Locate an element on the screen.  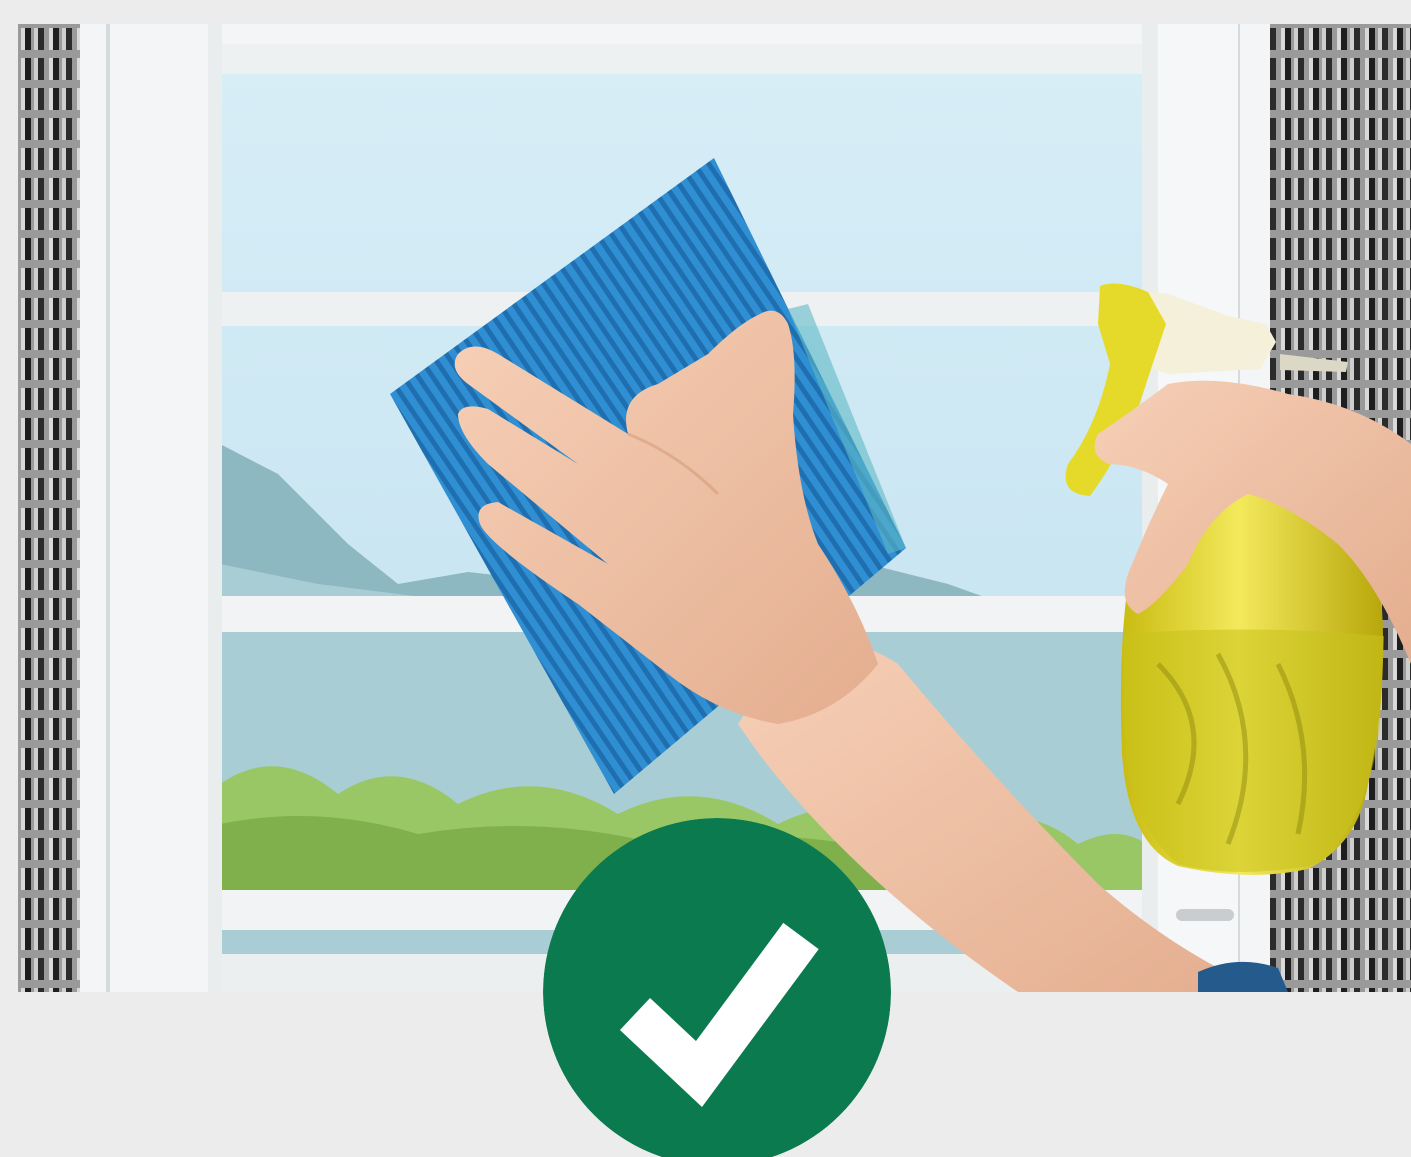
door-handle is located at coordinates (1205, 915).